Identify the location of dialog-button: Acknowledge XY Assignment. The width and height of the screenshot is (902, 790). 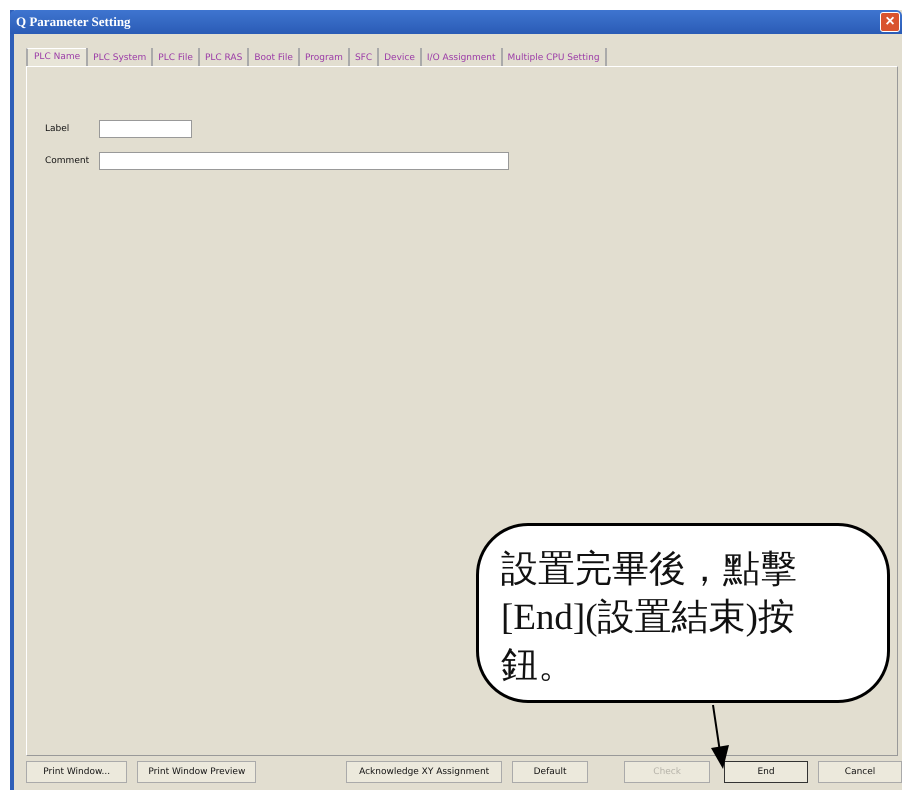
(424, 772).